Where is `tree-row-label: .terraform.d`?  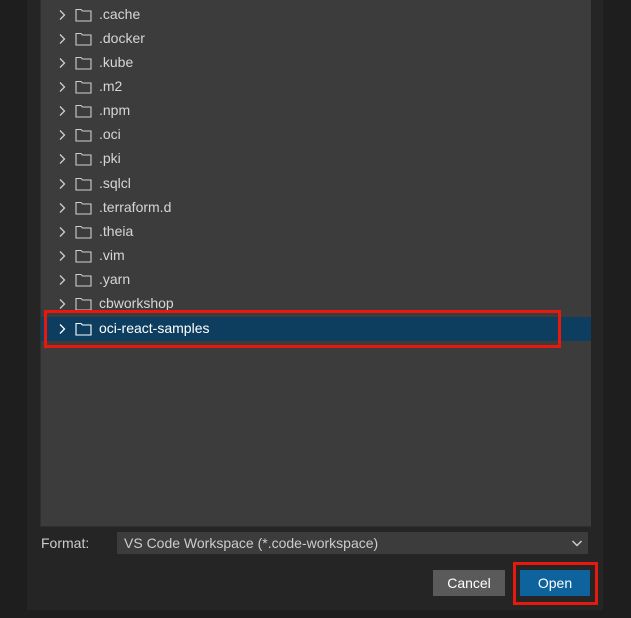 tree-row-label: .terraform.d is located at coordinates (135, 207).